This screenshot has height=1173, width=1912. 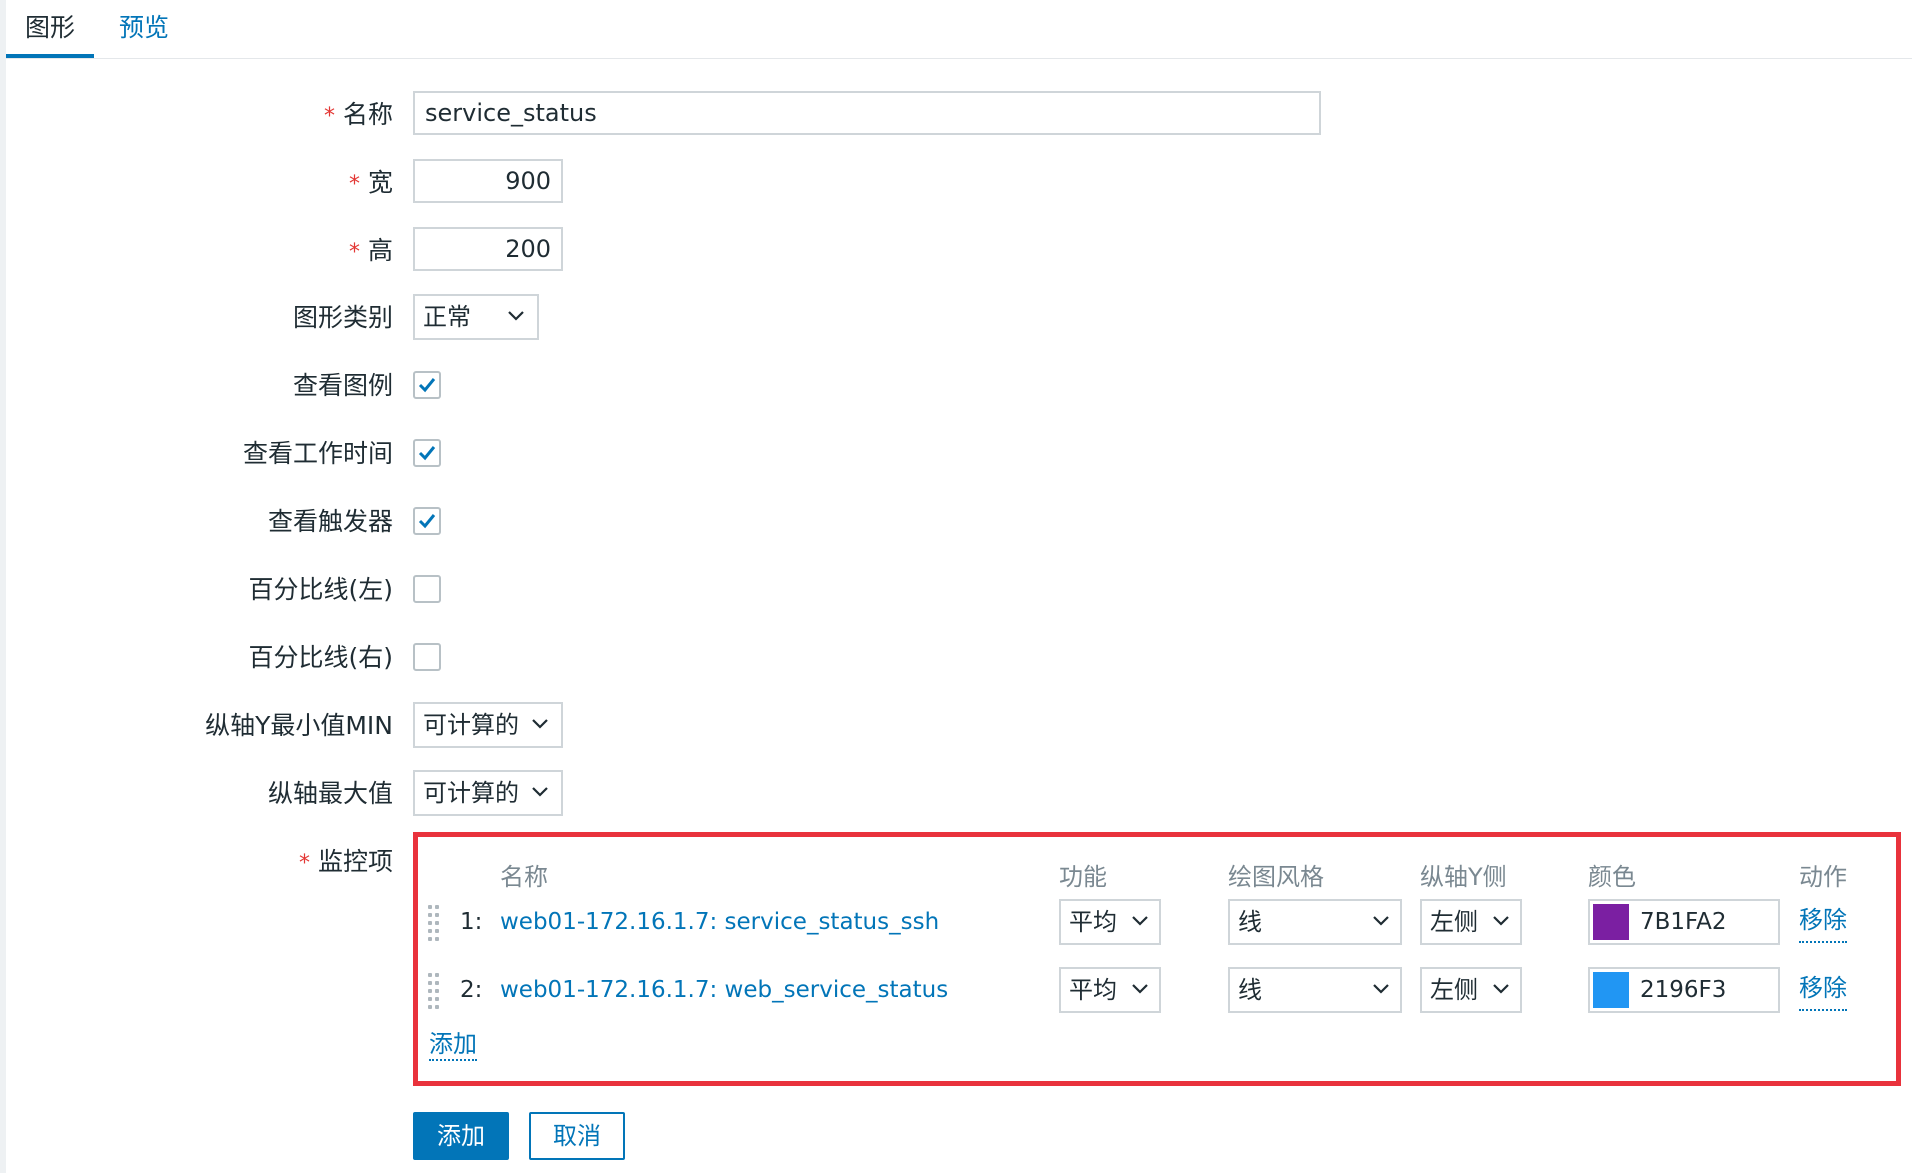 What do you see at coordinates (144, 28) in the screenshot?
I see `tab-preview: 预览` at bounding box center [144, 28].